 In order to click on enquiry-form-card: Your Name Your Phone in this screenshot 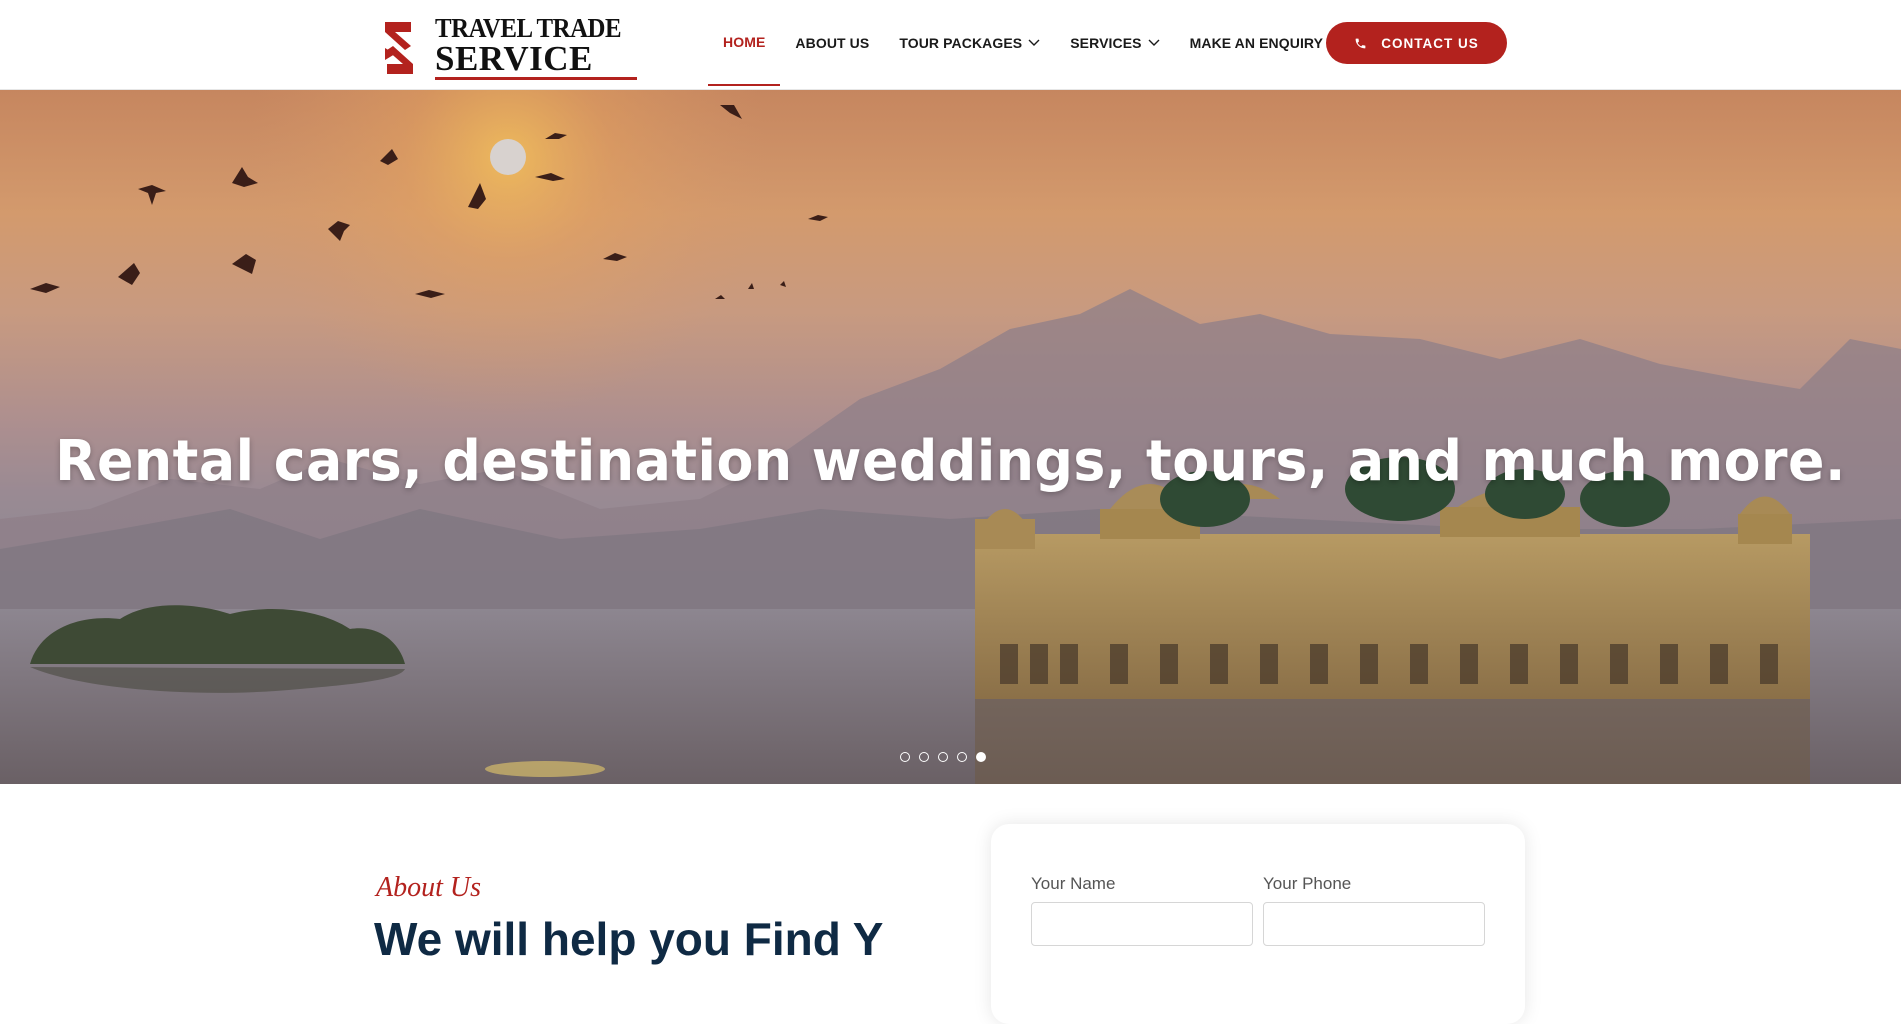, I will do `click(1258, 924)`.